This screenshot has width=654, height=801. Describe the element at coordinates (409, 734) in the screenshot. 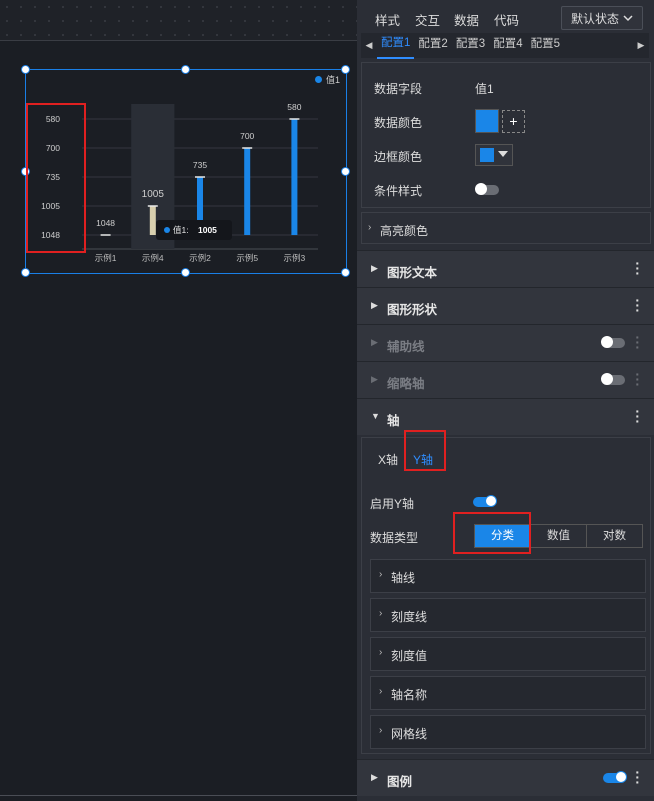

I see `sub-label: 网格线` at that location.